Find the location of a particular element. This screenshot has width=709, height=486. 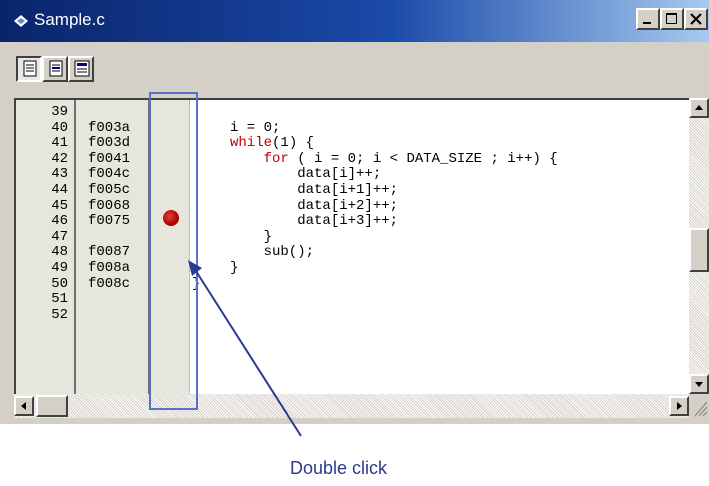

highlight-box is located at coordinates (173, 251).